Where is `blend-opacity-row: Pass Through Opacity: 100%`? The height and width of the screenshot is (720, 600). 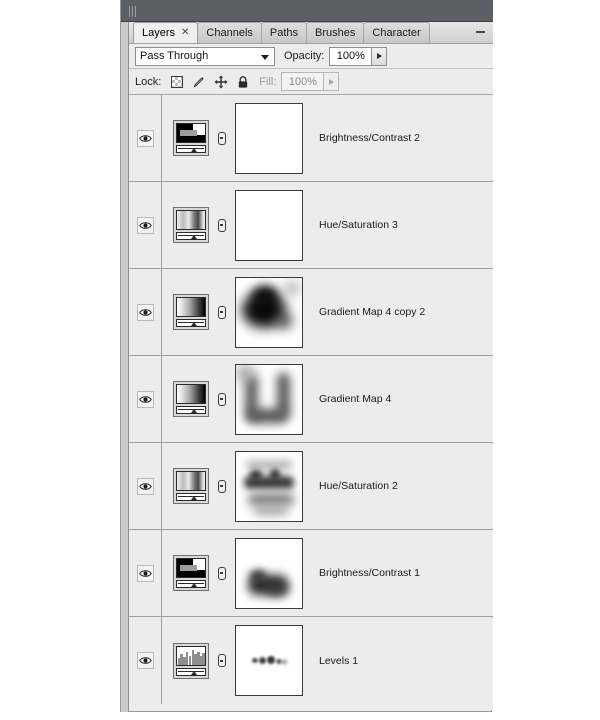
blend-opacity-row: Pass Through Opacity: 100% is located at coordinates (311, 56).